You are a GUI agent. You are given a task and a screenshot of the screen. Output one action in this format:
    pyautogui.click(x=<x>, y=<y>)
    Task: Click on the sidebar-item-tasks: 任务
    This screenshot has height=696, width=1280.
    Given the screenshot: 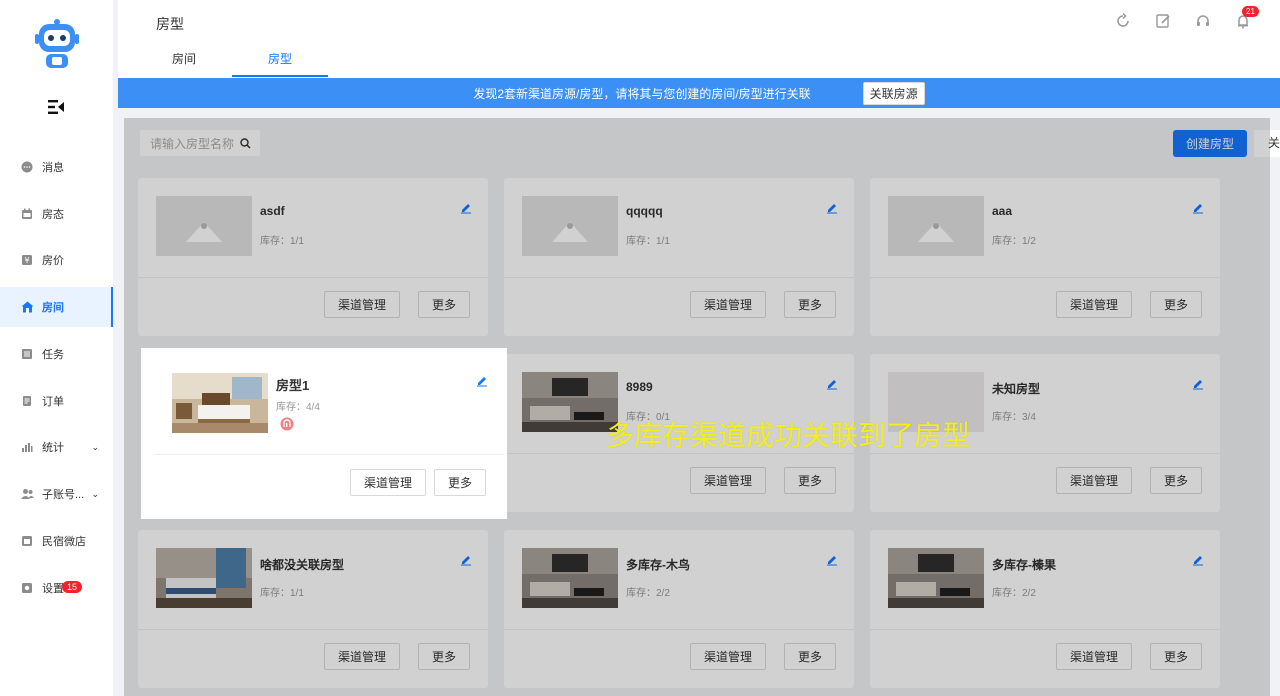 What is the action you would take?
    pyautogui.click(x=56, y=354)
    